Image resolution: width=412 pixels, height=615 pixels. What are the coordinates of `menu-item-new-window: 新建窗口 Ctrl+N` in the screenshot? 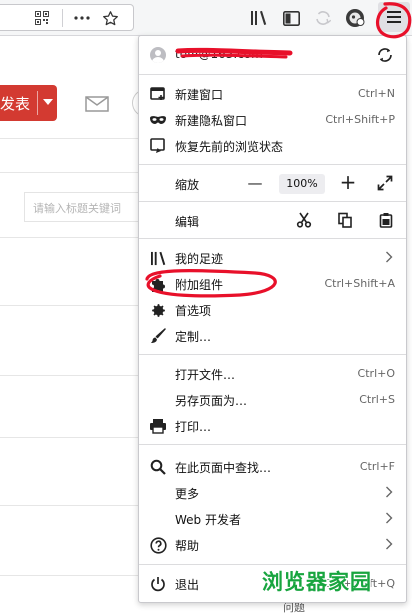 It's located at (272, 94).